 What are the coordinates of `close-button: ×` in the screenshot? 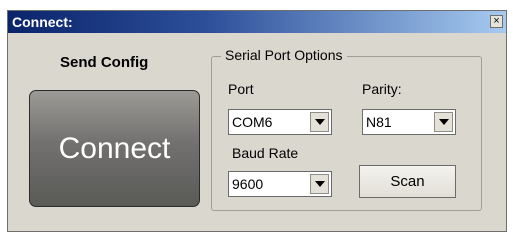 It's located at (496, 21).